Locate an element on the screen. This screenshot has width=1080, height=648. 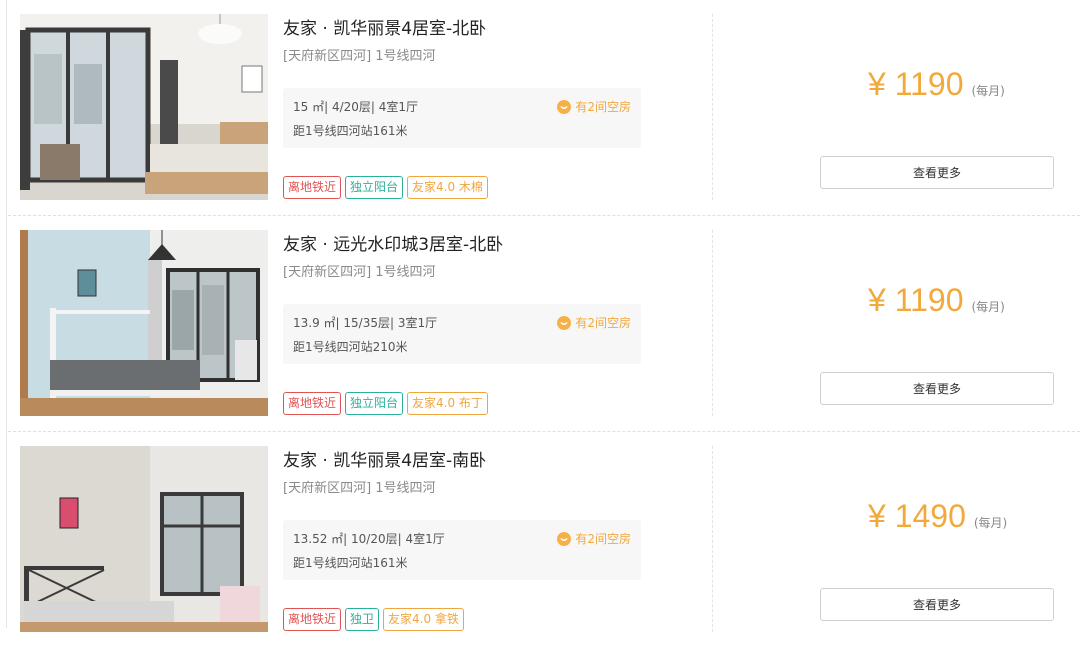
listing-info-box: 13.9 ㎡| 15/35层| 3室1厅 距1号线四河站210米 有2间空房 is located at coordinates (462, 334).